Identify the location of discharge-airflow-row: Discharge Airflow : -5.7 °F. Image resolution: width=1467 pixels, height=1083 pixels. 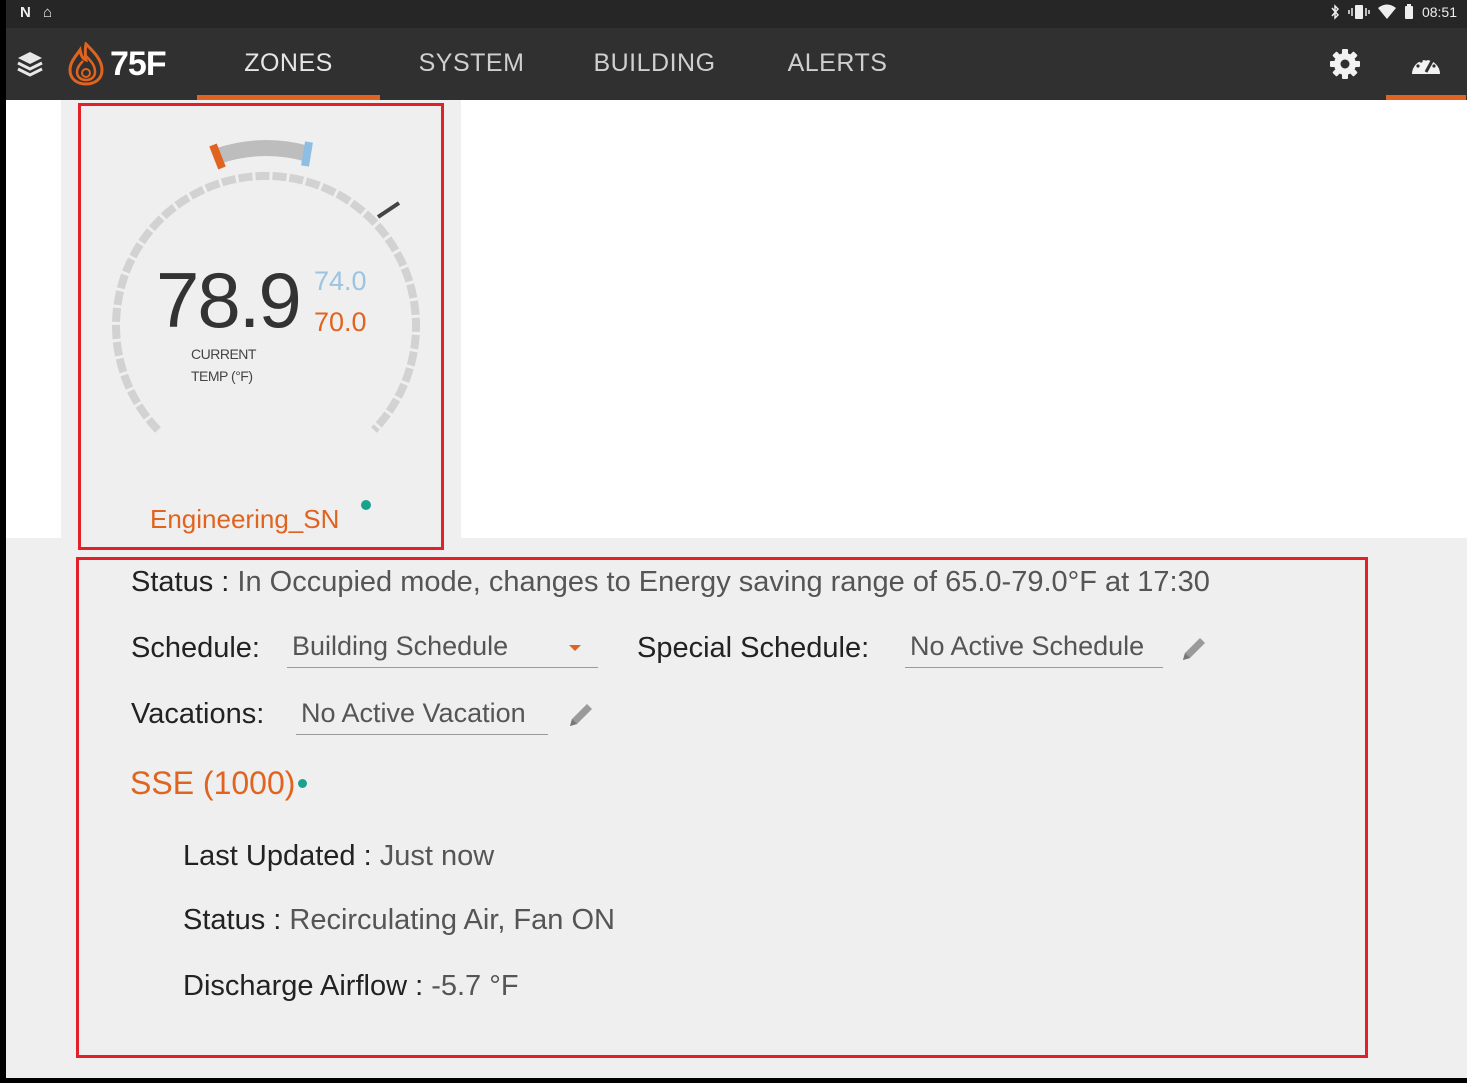
(351, 986).